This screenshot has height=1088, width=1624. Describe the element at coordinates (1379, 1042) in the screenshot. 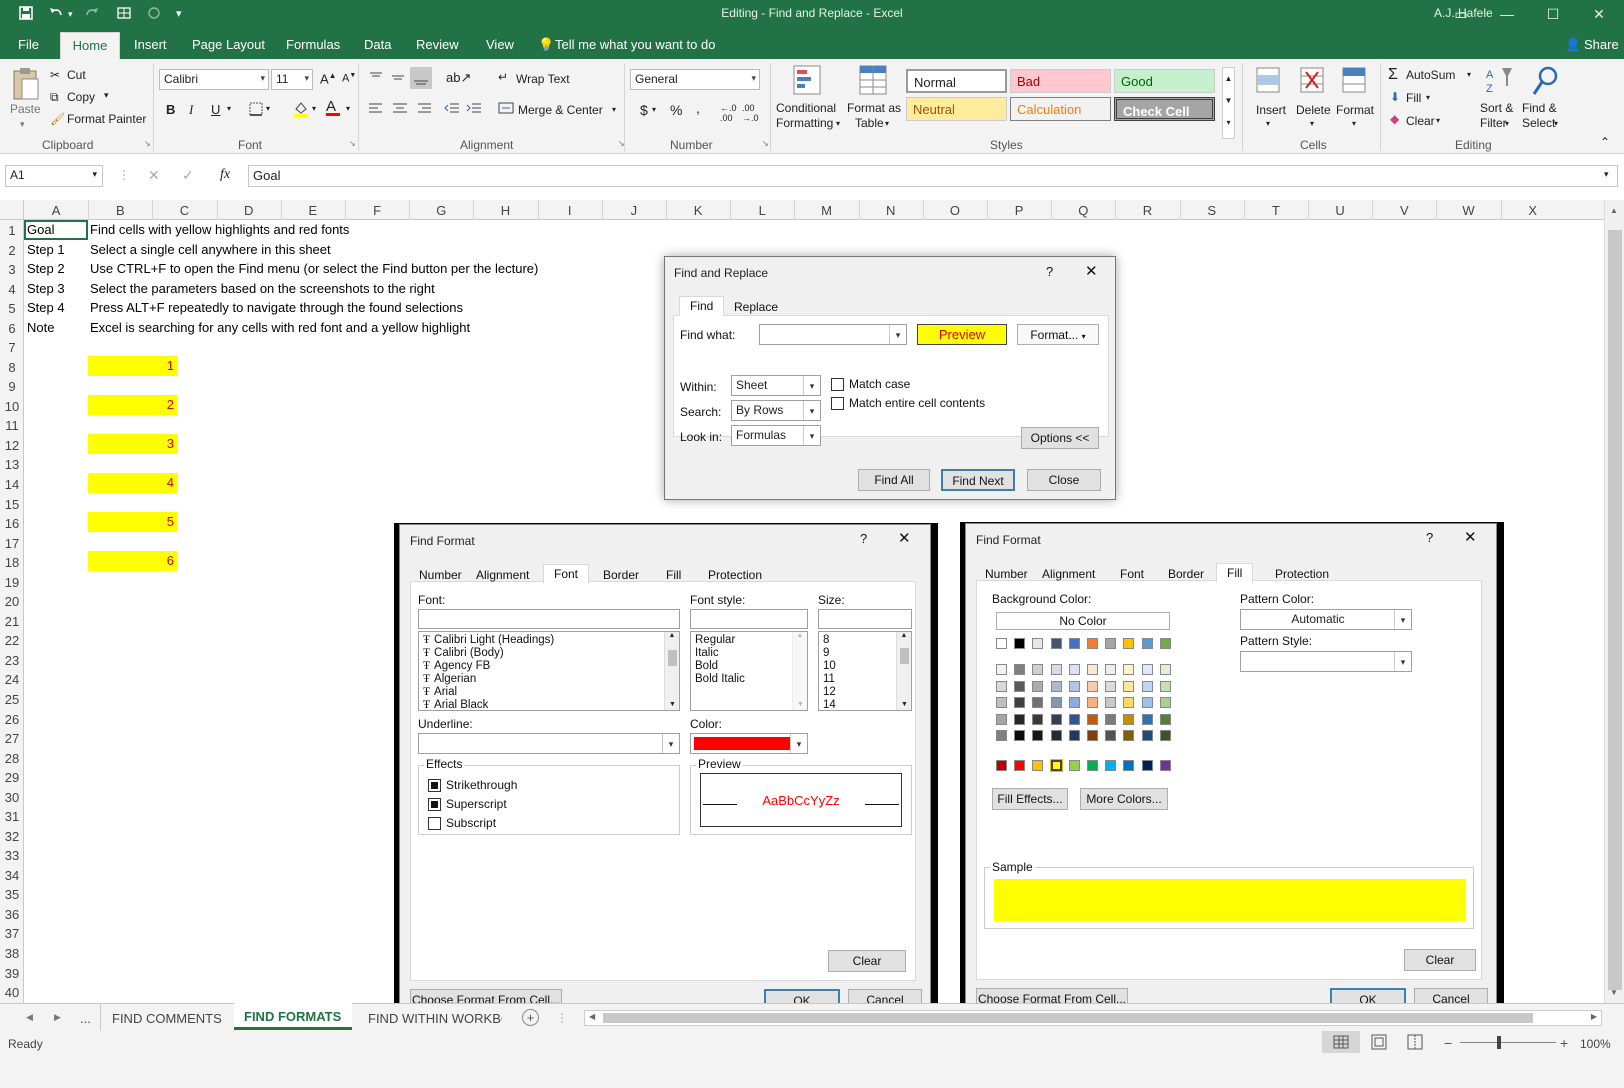

I see `page-layout-view-icon` at that location.